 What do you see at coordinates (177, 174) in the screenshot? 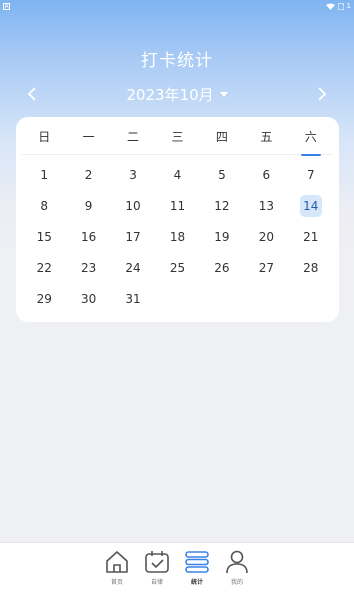
I see `day-cell: 4` at bounding box center [177, 174].